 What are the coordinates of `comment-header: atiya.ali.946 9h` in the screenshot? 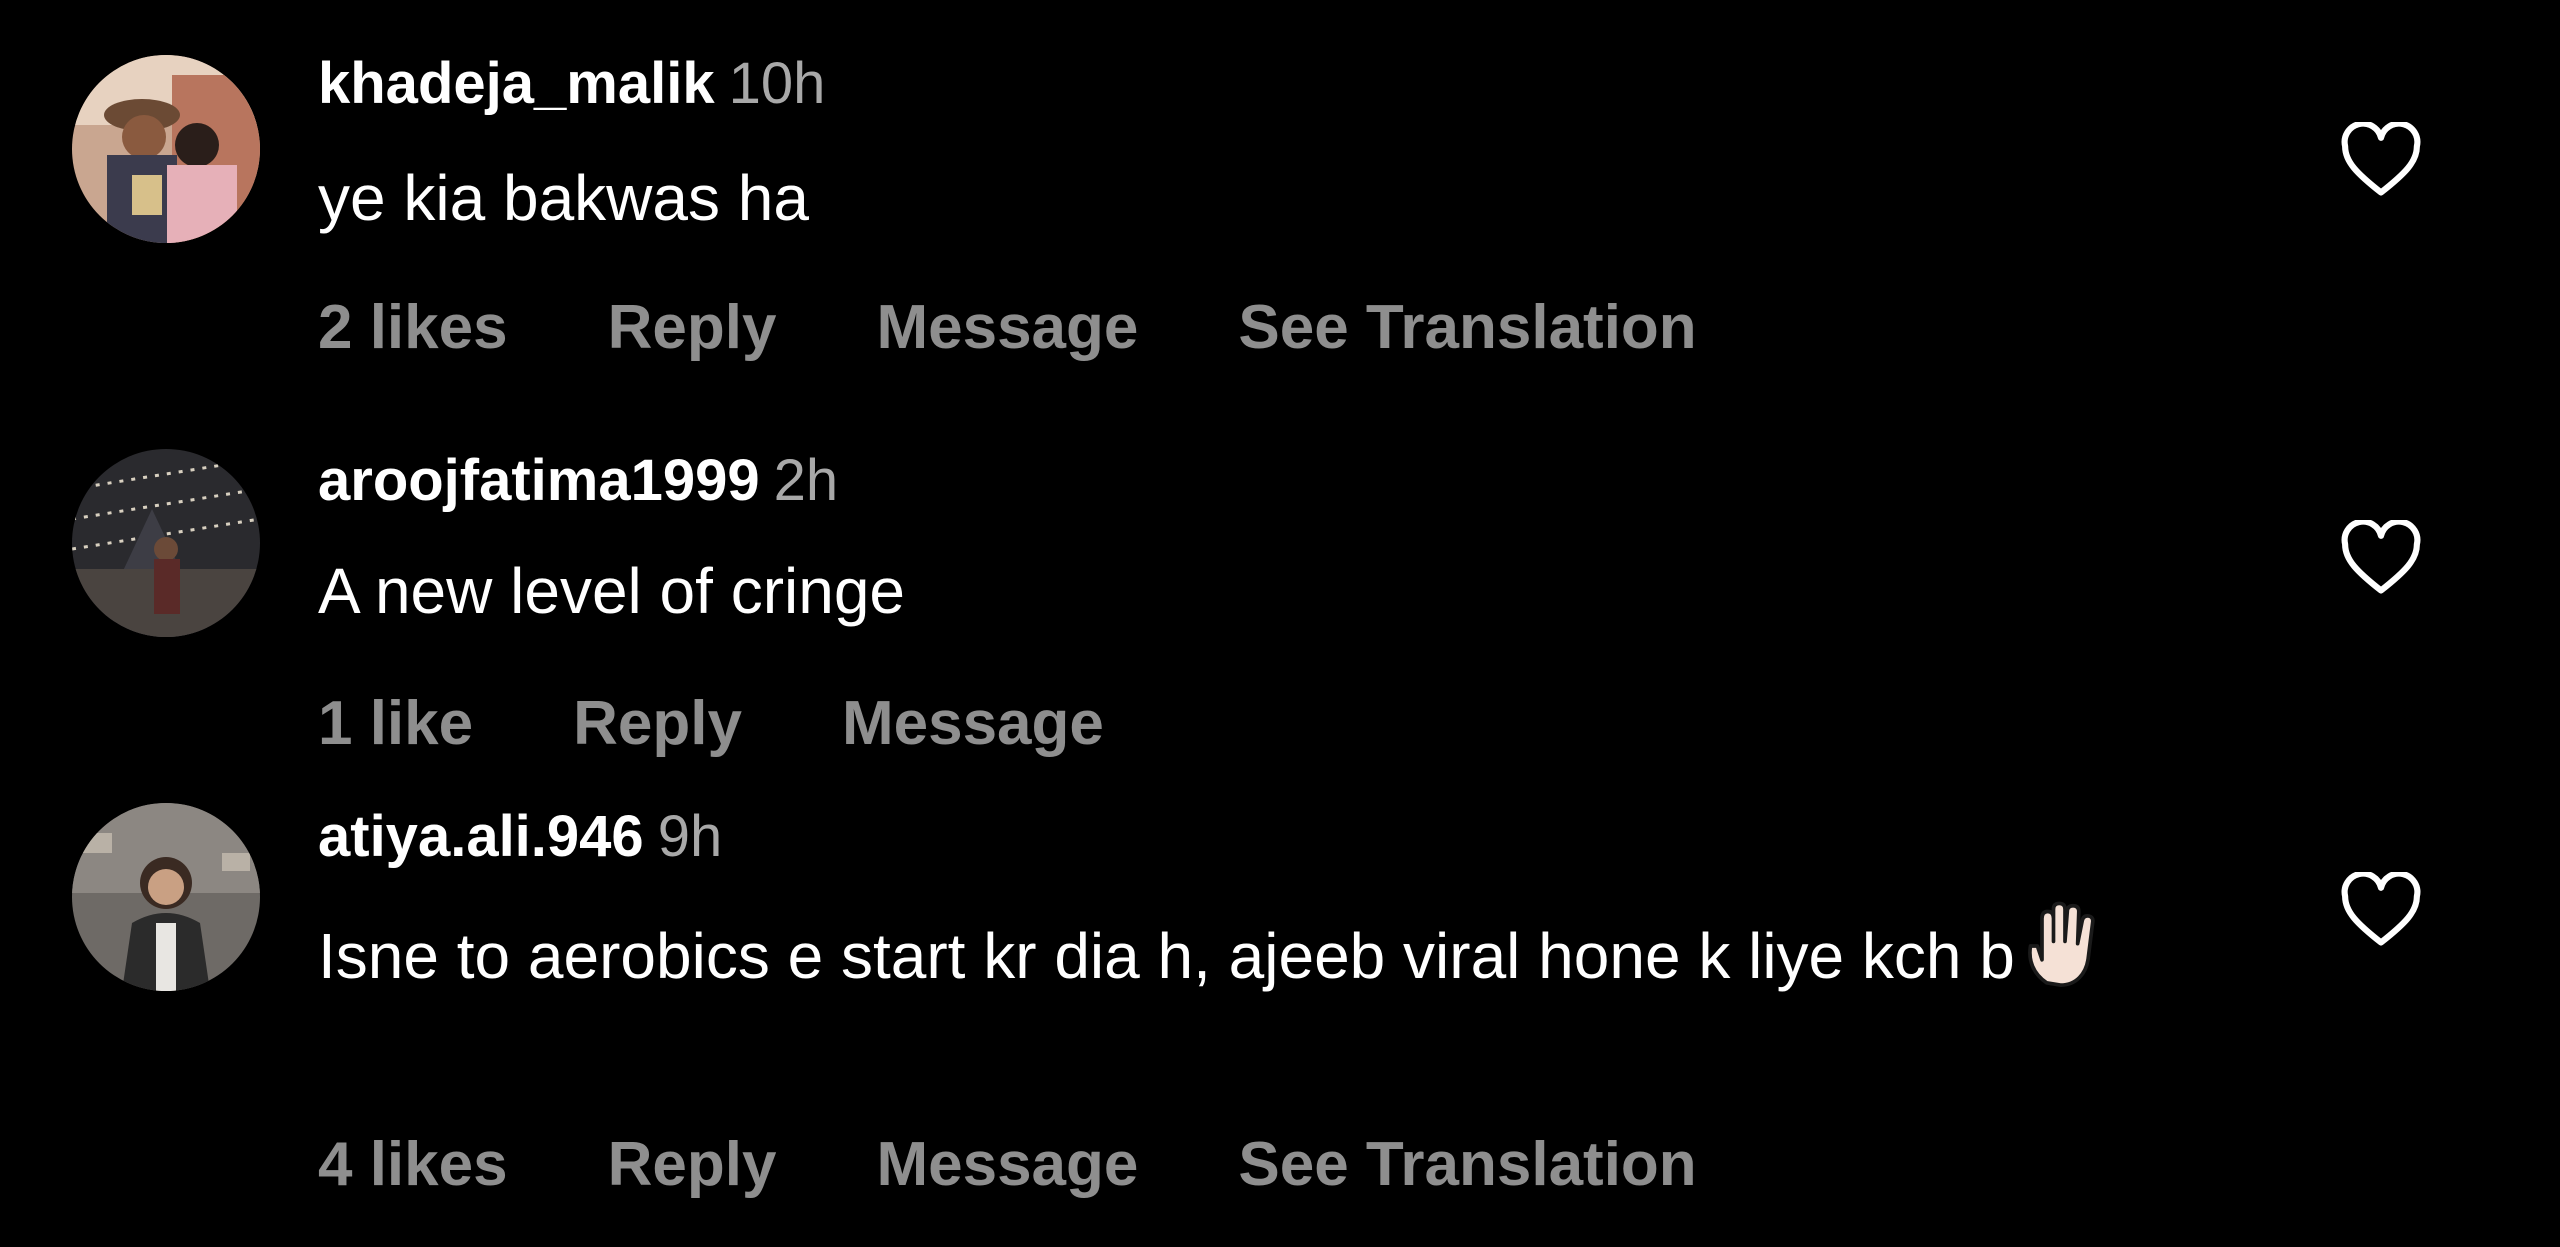 It's located at (520, 837).